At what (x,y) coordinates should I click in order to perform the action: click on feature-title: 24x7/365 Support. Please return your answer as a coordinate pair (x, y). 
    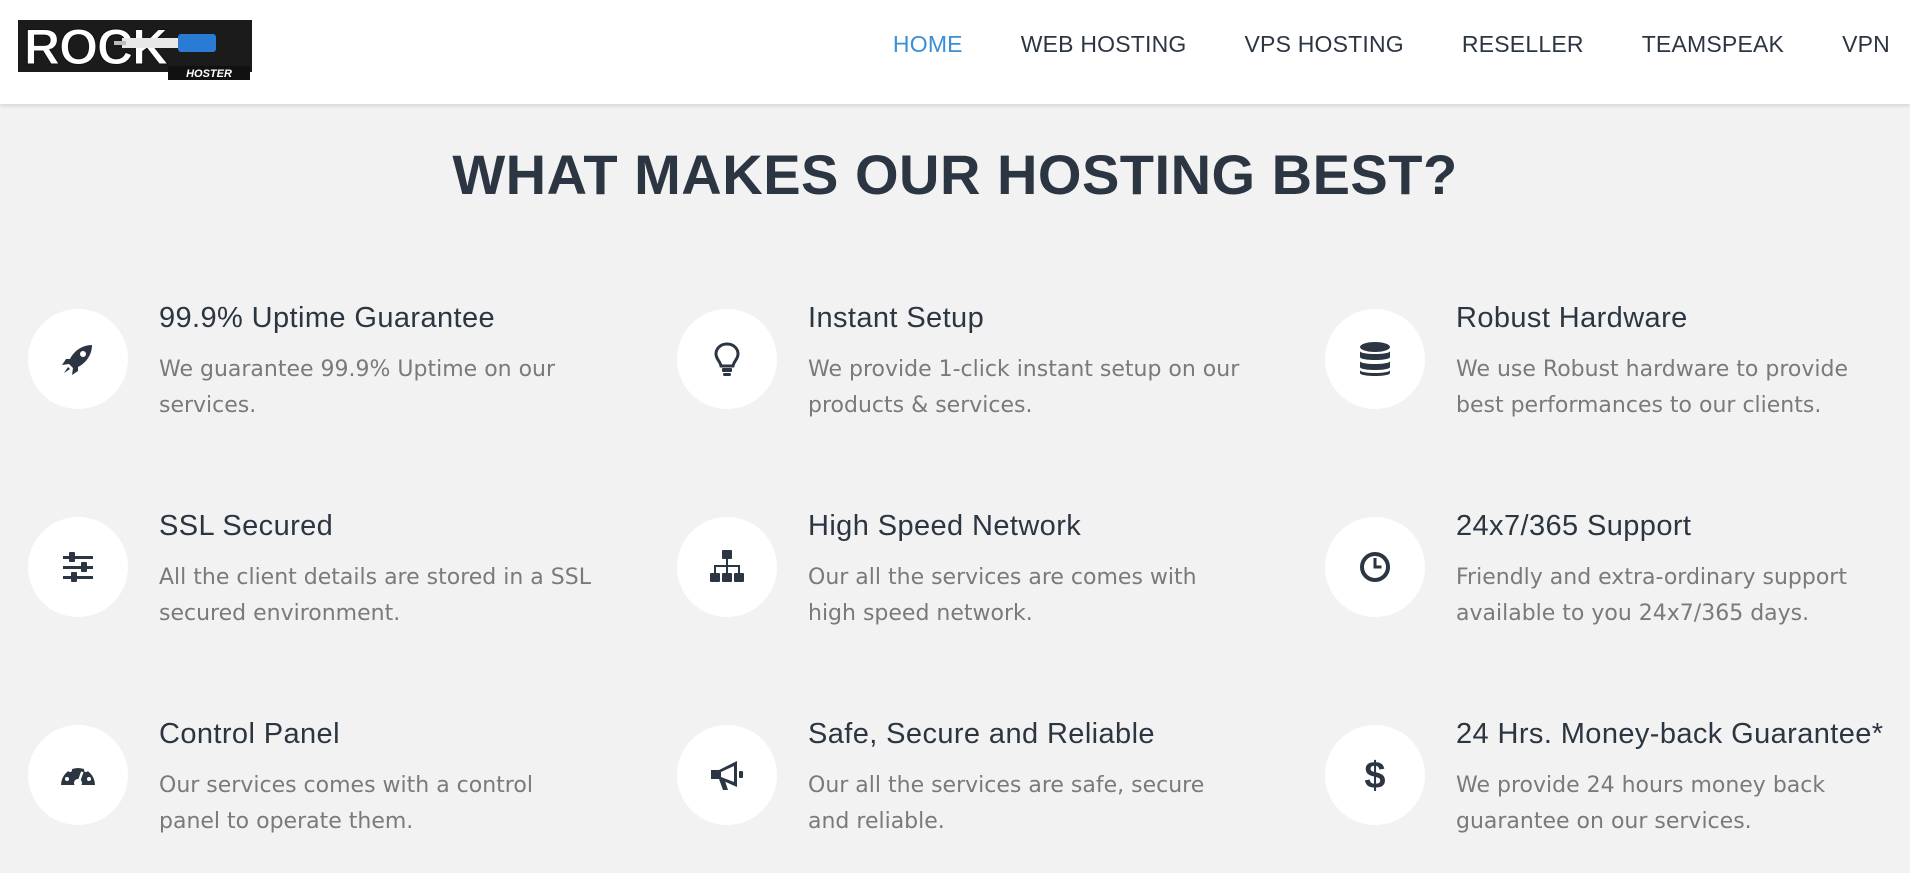
    Looking at the image, I should click on (1574, 526).